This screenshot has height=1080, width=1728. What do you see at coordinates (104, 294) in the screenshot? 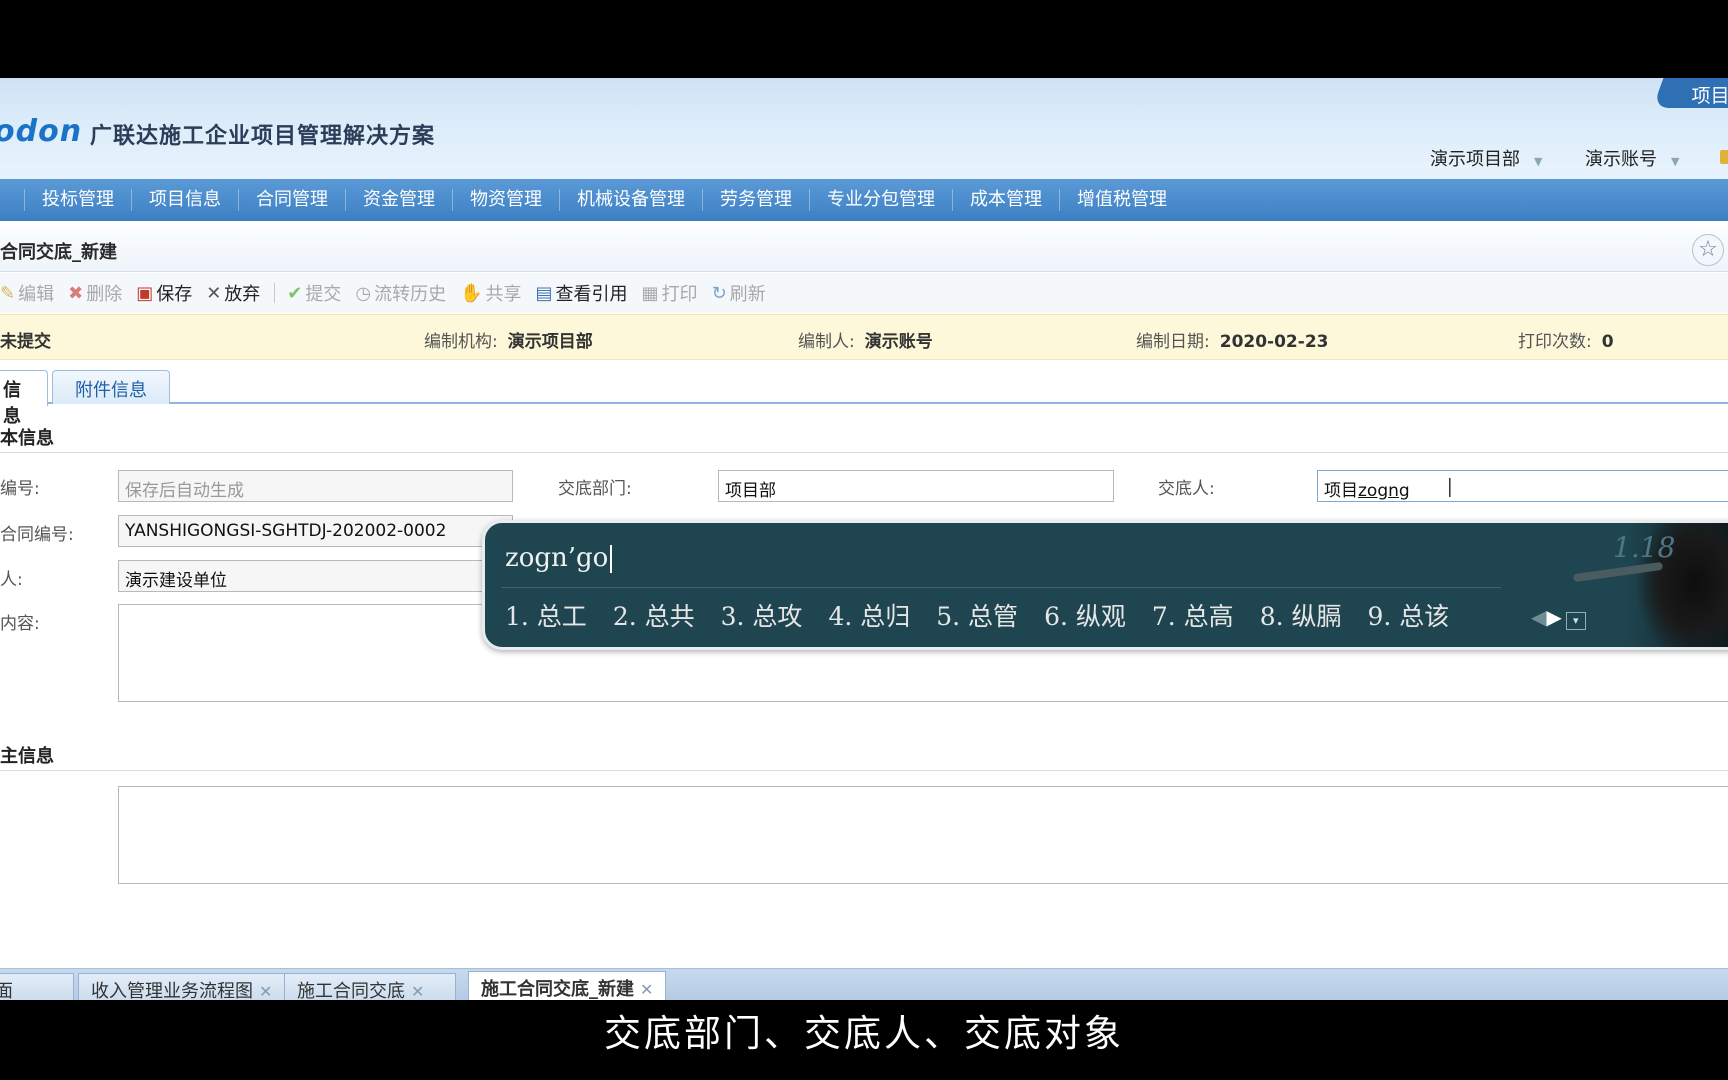
I see `delete-label: 删除` at bounding box center [104, 294].